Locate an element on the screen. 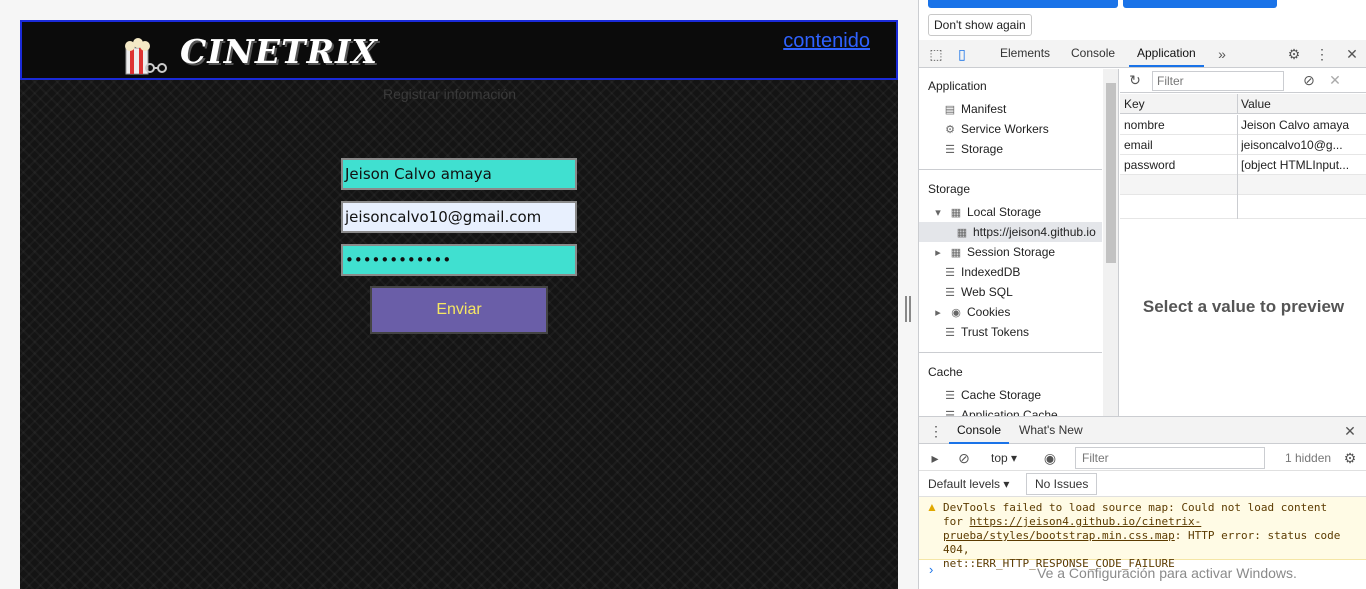 Image resolution: width=1366 pixels, height=589 pixels. sidebar-item-label: Local Storage is located at coordinates (1004, 212).